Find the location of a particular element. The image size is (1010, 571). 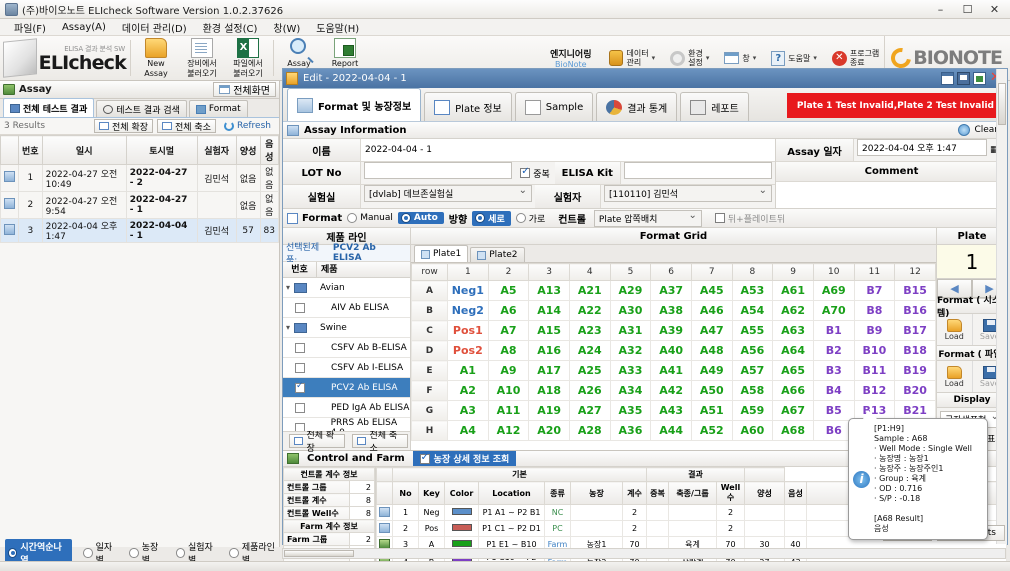

radio-horizontal: 가로 is located at coordinates (530, 218).